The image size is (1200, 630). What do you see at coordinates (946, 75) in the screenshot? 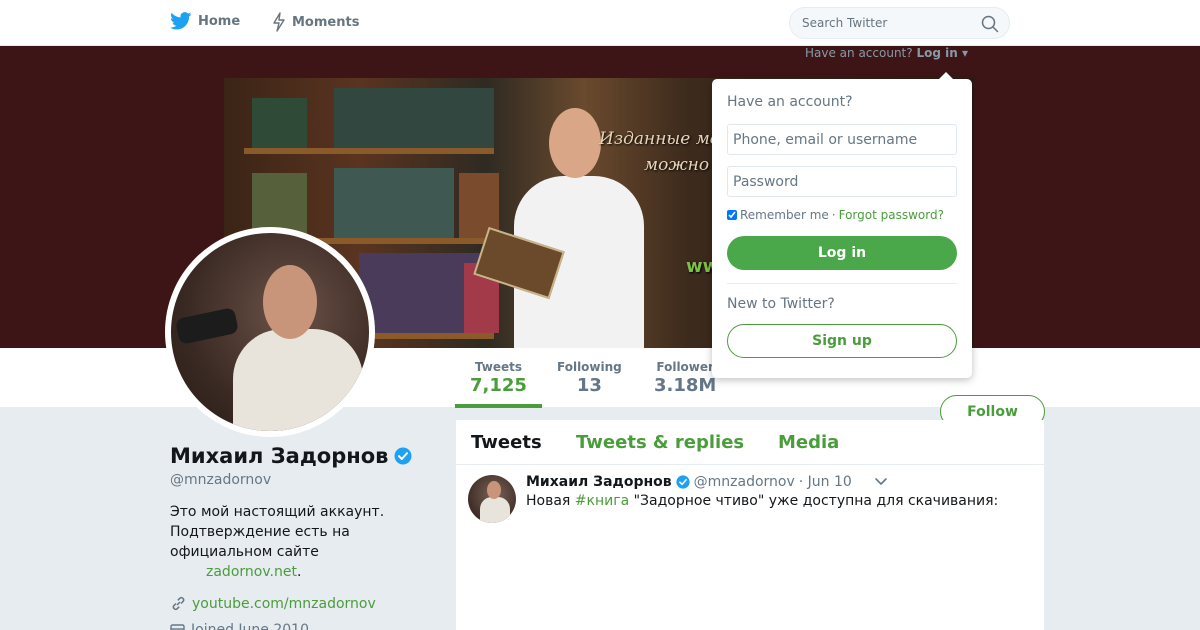
I see `dropdown-caret` at bounding box center [946, 75].